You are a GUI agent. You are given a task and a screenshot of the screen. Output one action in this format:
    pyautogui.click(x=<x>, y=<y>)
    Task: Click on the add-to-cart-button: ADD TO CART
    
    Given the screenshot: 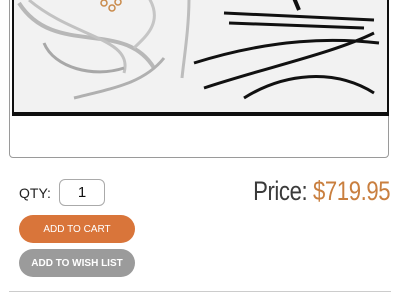 What is the action you would take?
    pyautogui.click(x=77, y=229)
    